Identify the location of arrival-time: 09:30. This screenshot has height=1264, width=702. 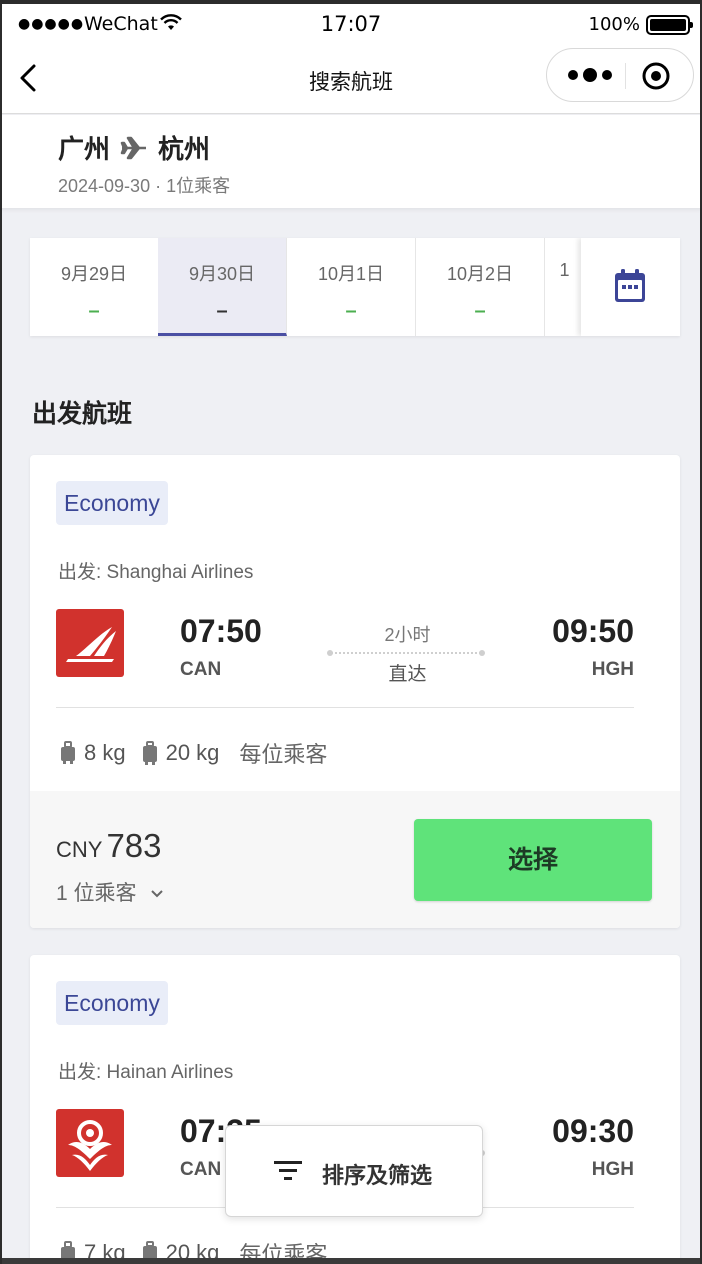
(593, 1131).